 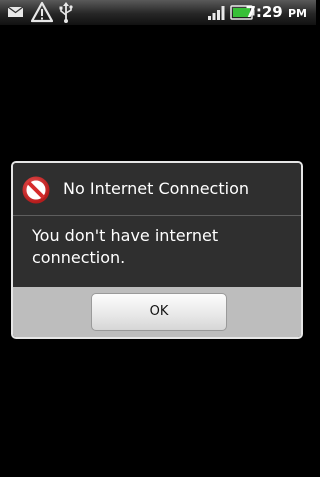 I want to click on dialog-divider, so click(x=157, y=215).